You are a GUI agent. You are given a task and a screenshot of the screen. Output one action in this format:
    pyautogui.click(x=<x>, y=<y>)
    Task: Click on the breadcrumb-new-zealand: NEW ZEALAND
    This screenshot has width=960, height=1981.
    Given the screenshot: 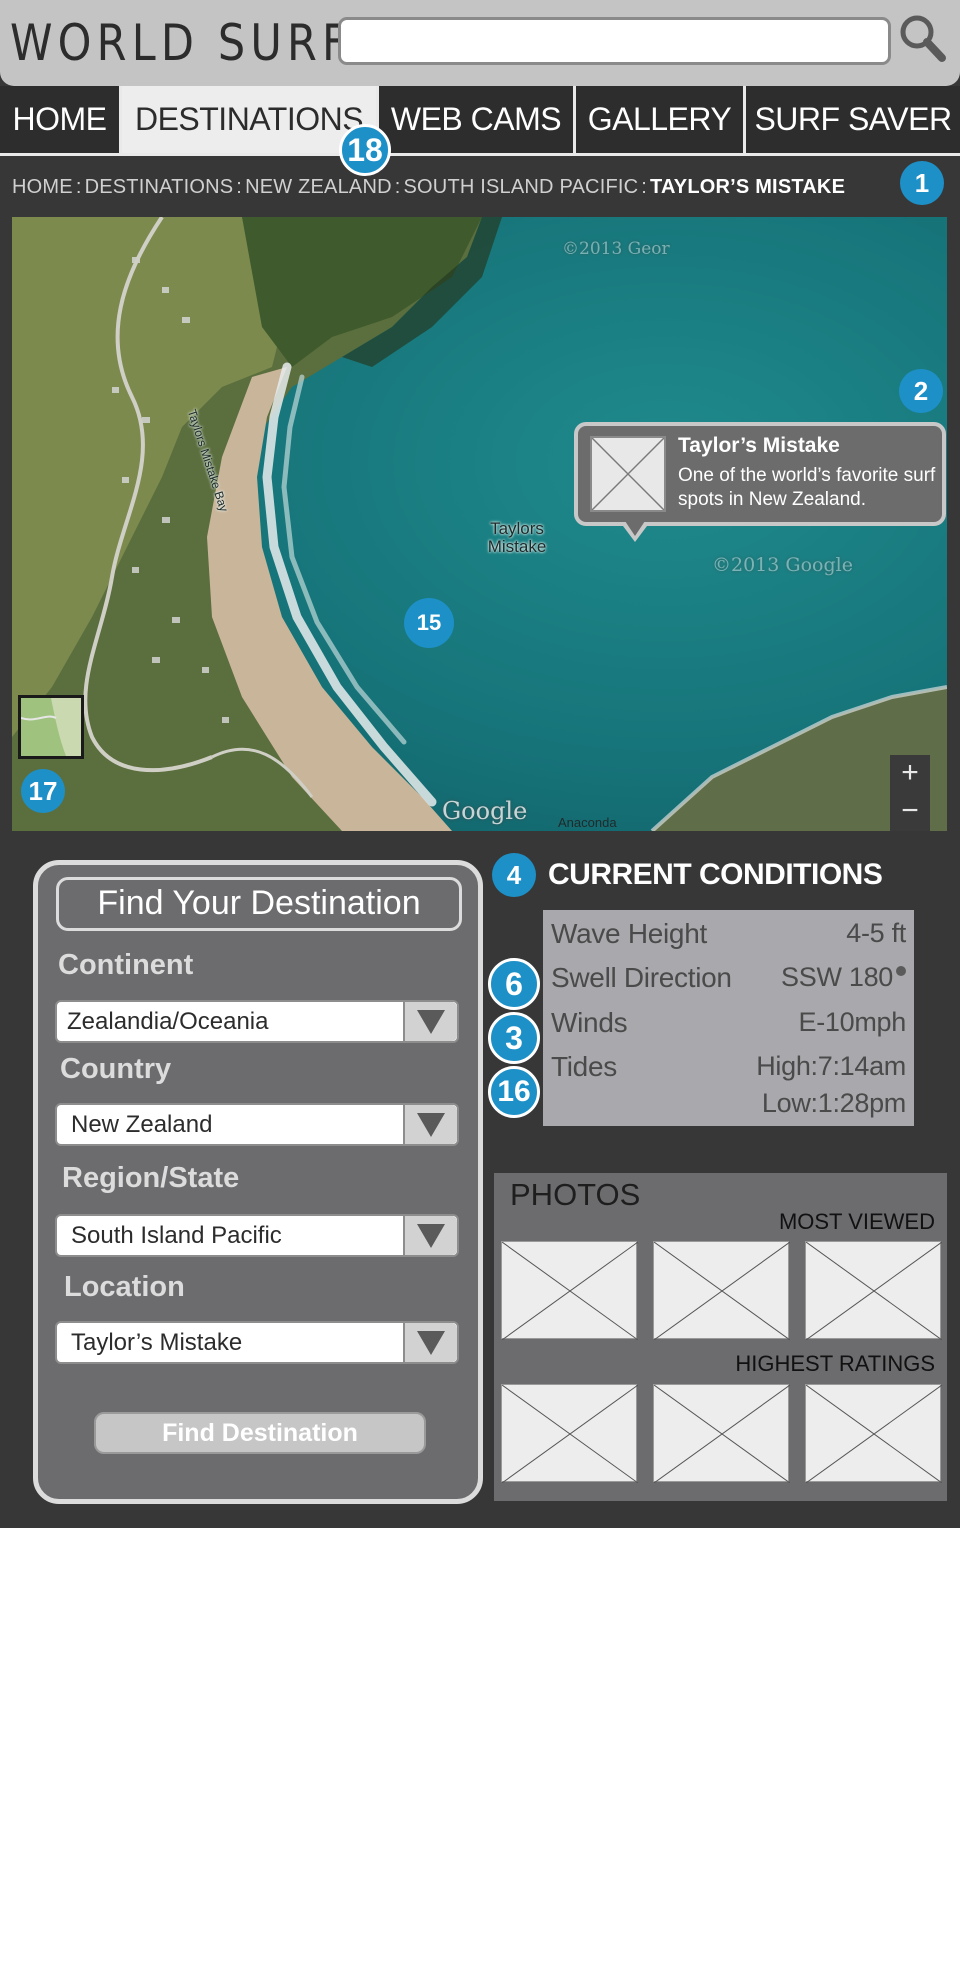 What is the action you would take?
    pyautogui.click(x=318, y=187)
    